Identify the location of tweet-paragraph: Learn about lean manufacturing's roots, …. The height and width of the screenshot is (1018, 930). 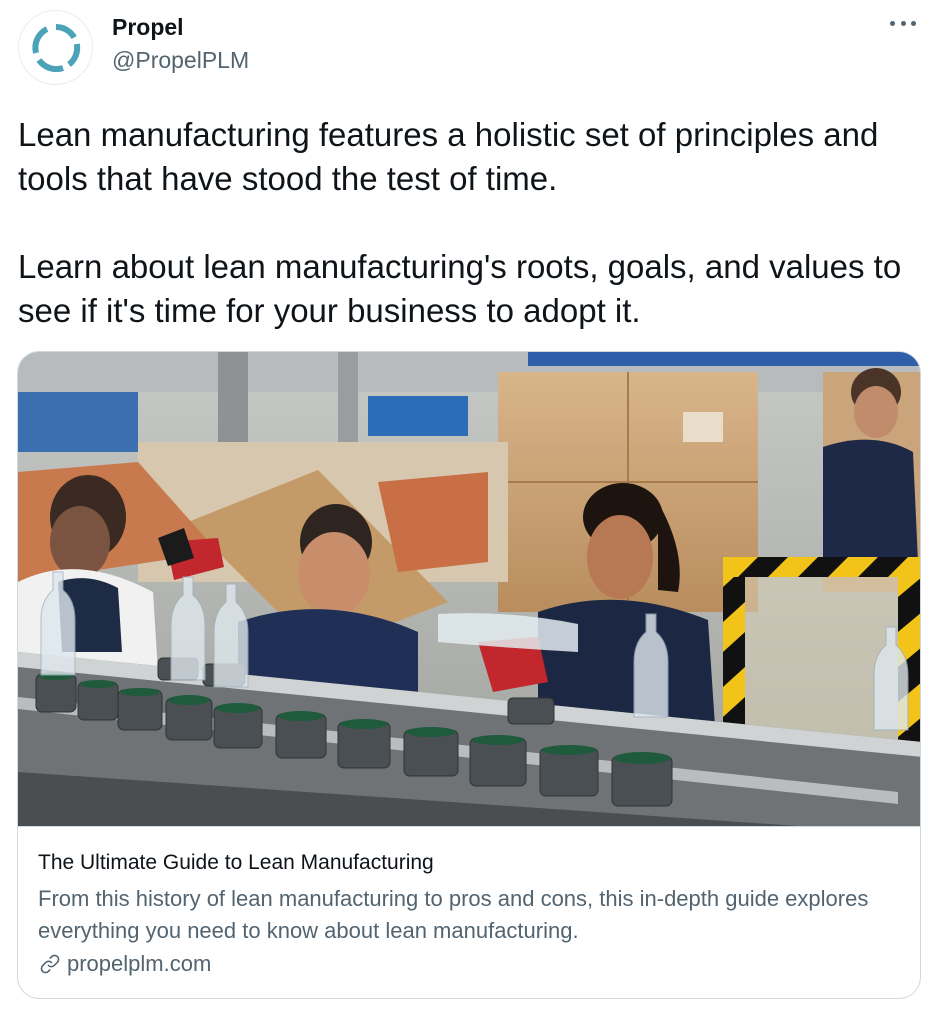
(460, 288).